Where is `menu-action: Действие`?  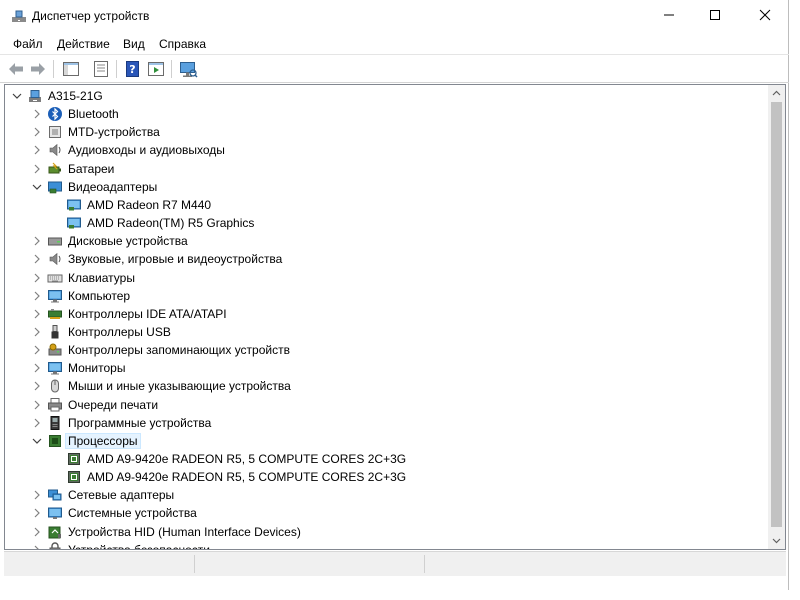 menu-action: Действие is located at coordinates (83, 44).